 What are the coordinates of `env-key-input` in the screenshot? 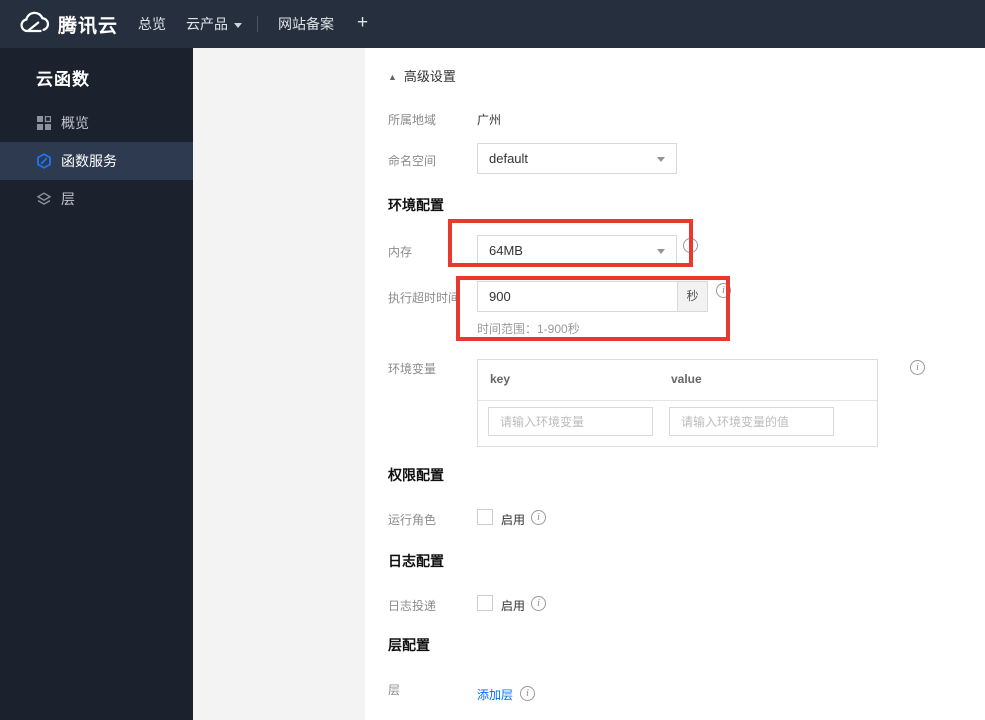 It's located at (570, 421).